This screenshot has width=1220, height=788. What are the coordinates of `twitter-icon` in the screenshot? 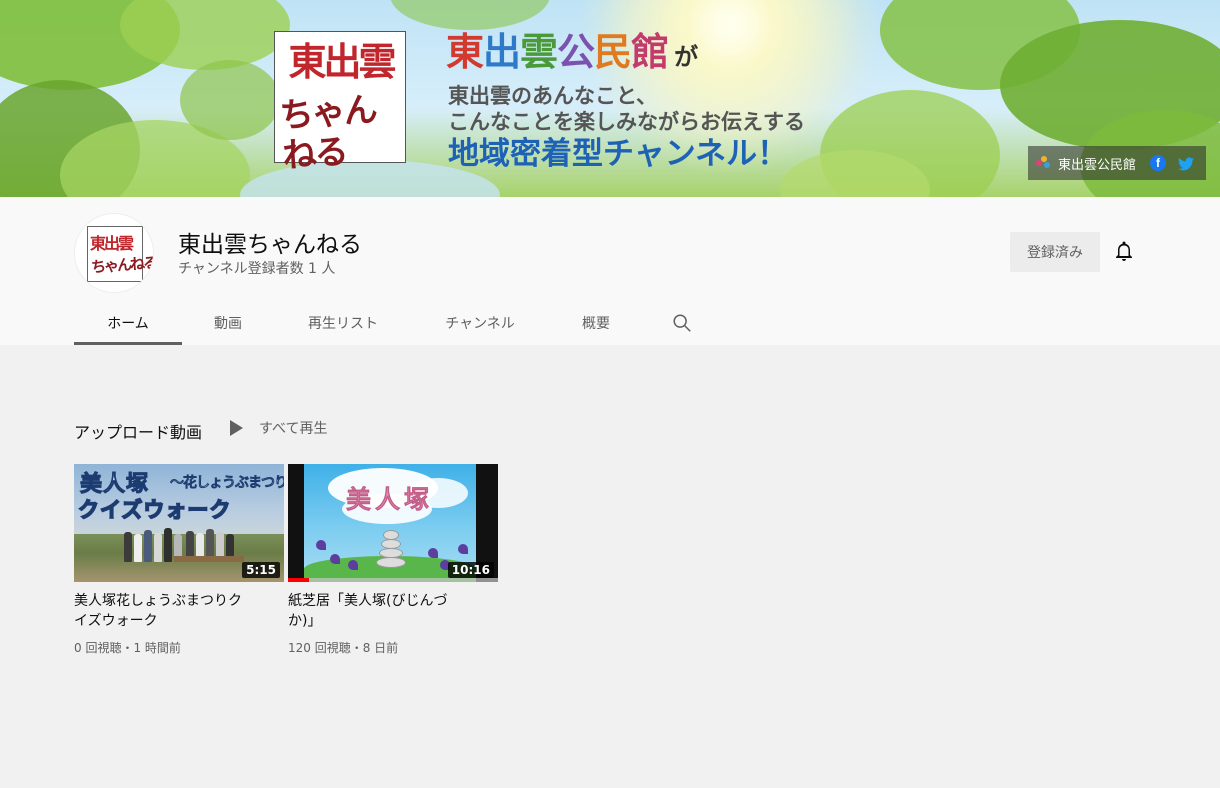 It's located at (1186, 163).